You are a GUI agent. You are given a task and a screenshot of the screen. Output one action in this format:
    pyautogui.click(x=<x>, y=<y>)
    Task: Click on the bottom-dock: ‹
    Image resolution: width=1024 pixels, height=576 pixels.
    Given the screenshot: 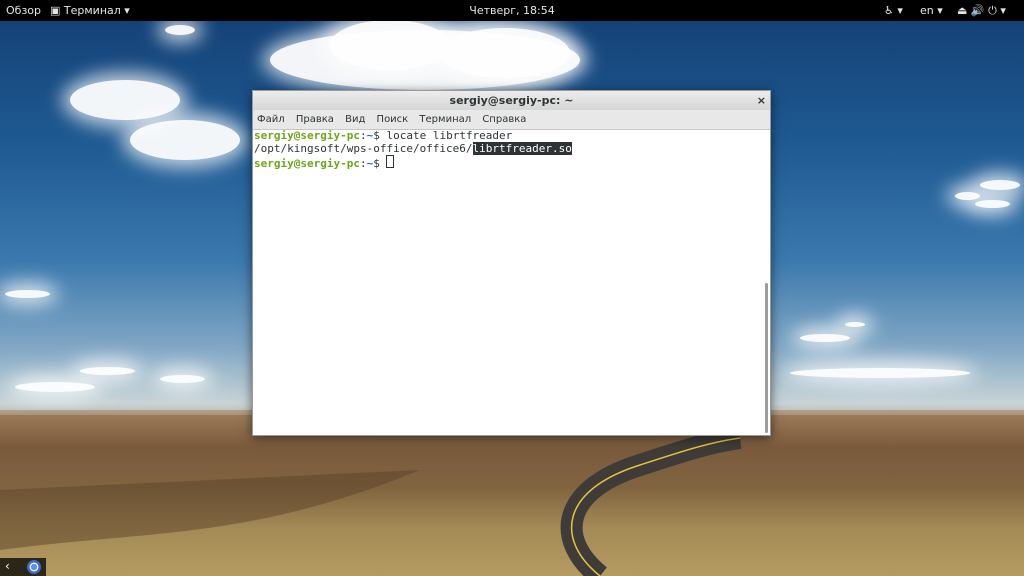 What is the action you would take?
    pyautogui.click(x=23, y=567)
    